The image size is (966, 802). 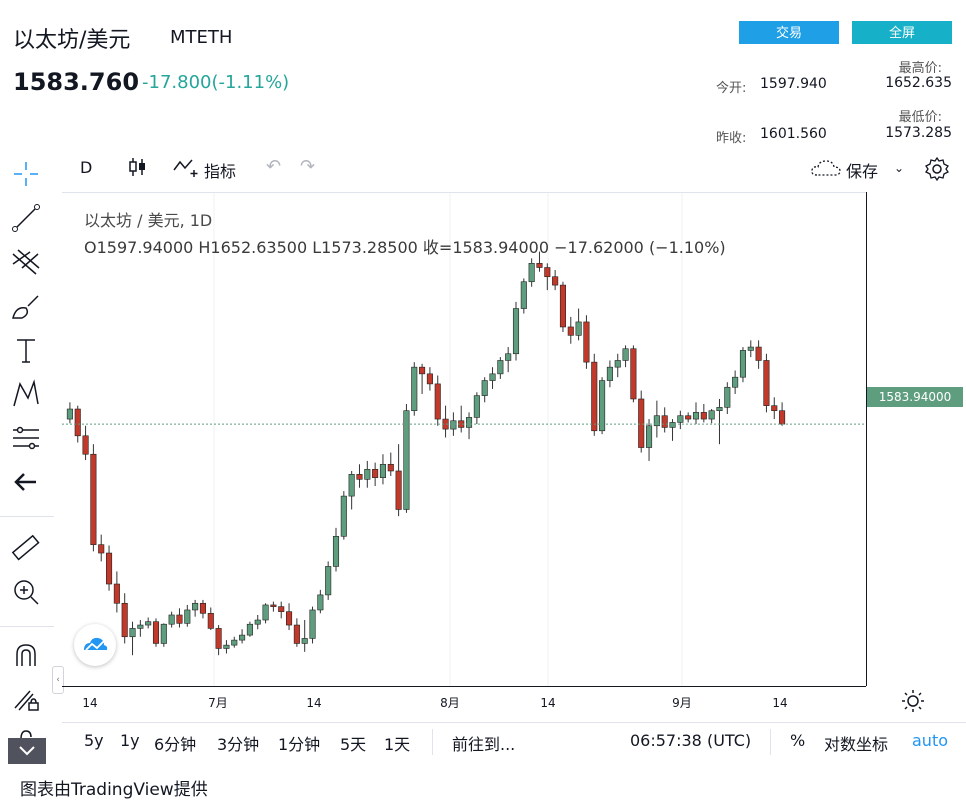 What do you see at coordinates (862, 170) in the screenshot?
I see `save-button: 保存` at bounding box center [862, 170].